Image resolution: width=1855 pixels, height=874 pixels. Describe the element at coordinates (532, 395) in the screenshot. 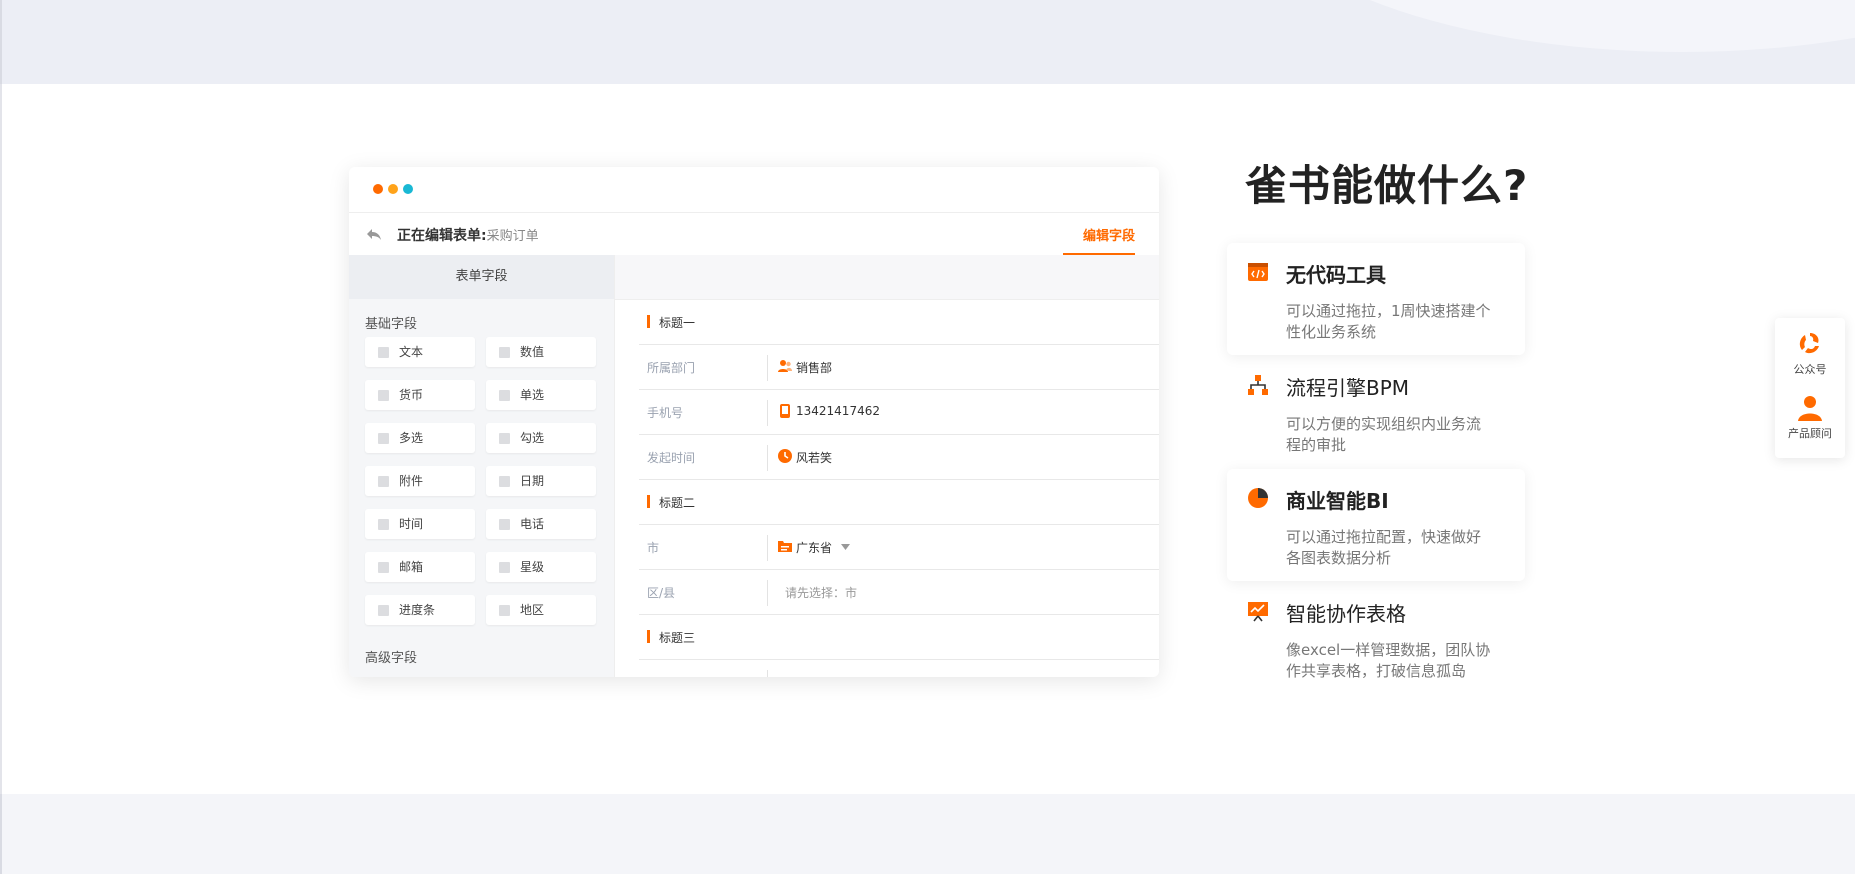

I see `field-chip-label: 单选` at that location.